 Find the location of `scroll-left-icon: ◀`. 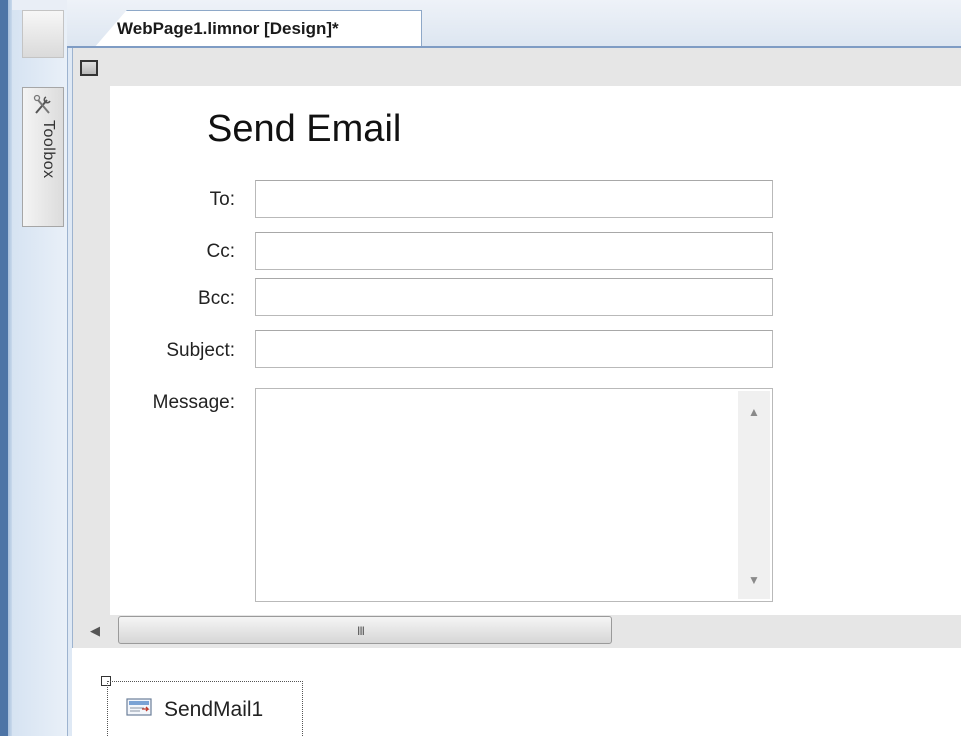

scroll-left-icon: ◀ is located at coordinates (95, 631).